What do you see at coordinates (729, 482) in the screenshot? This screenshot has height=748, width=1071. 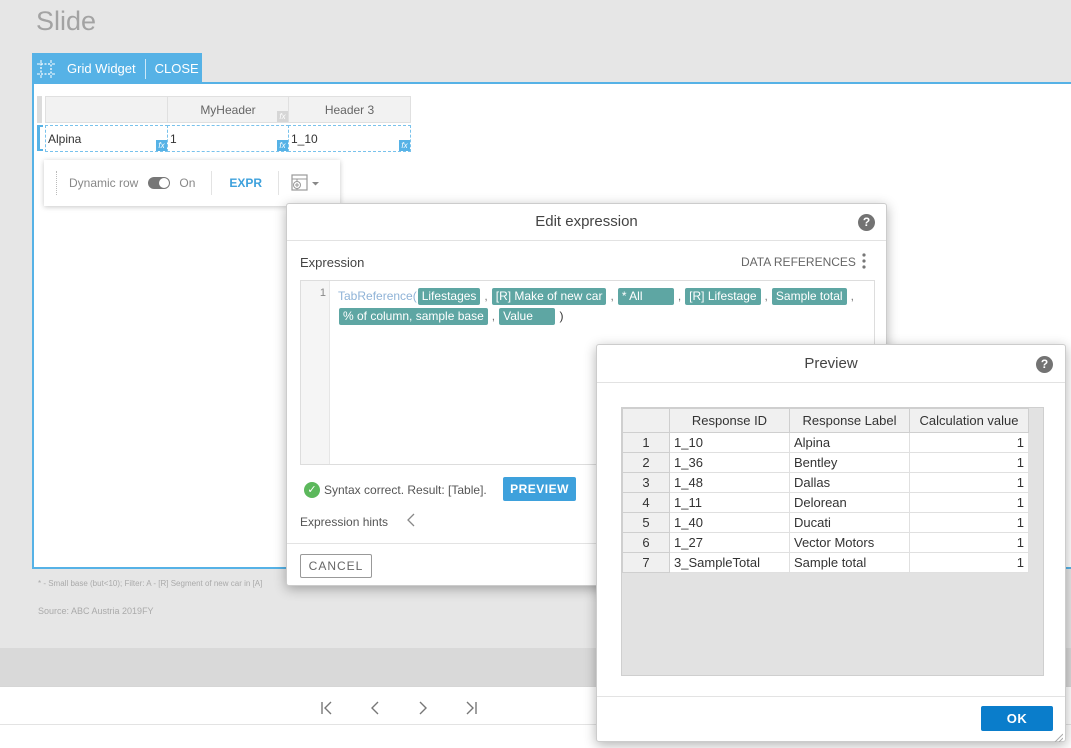 I see `response-id-cell: 1_48` at bounding box center [729, 482].